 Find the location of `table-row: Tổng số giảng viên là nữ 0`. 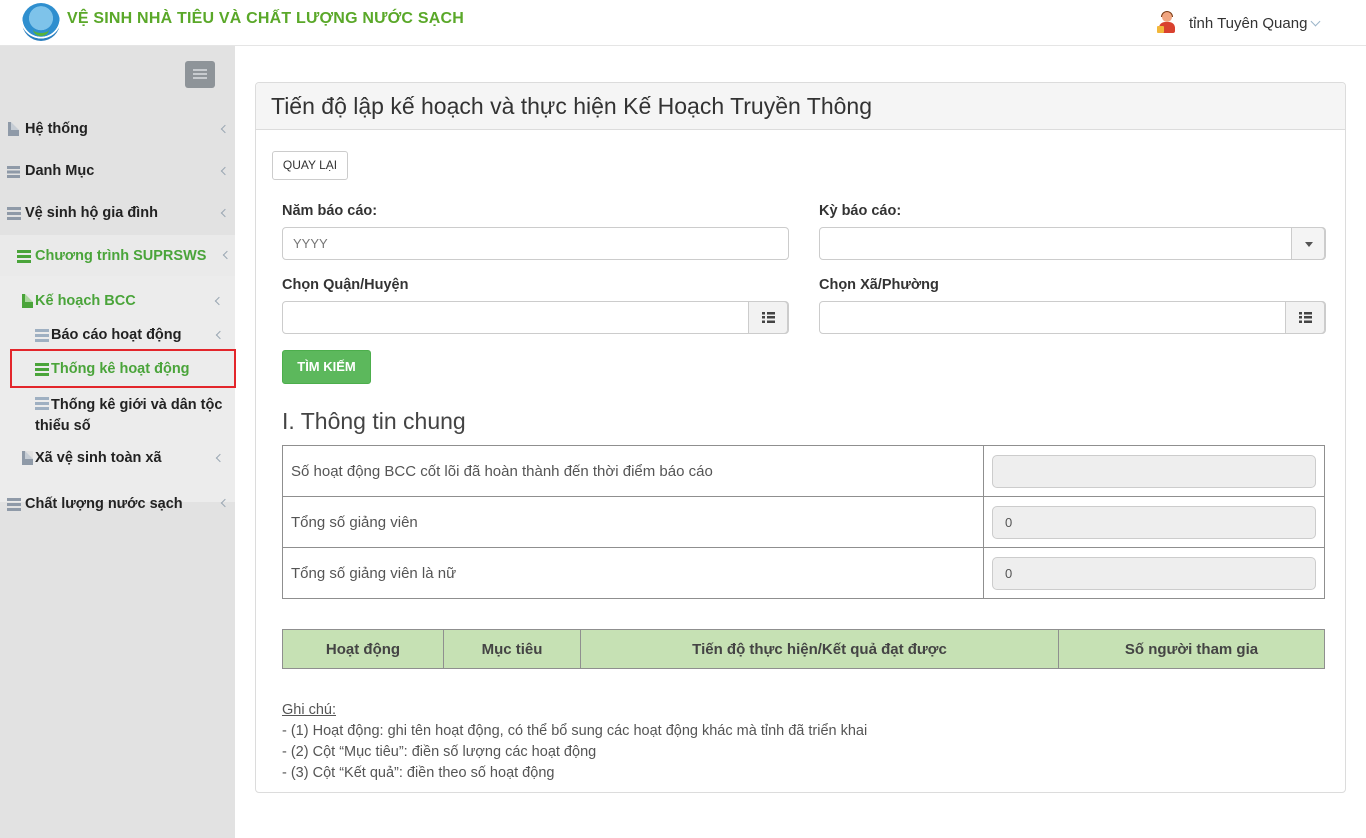

table-row: Tổng số giảng viên là nữ 0 is located at coordinates (803, 573).